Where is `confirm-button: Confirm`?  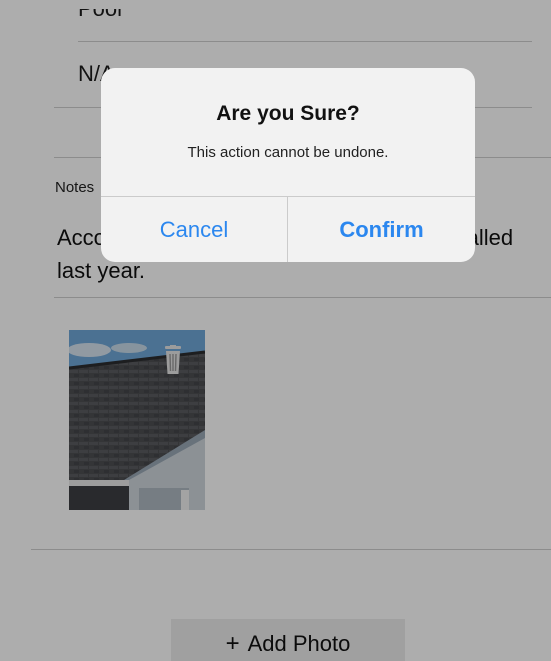 confirm-button: Confirm is located at coordinates (381, 229).